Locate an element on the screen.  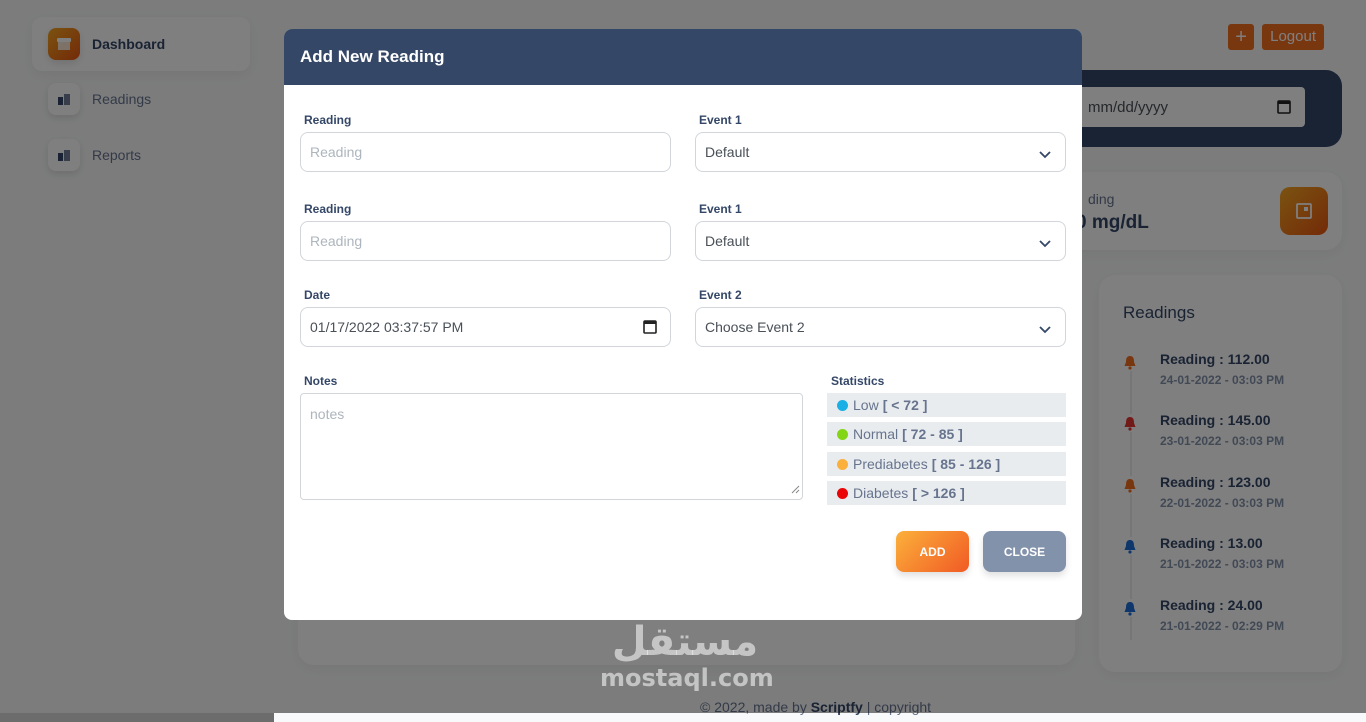
stat-name: Normal is located at coordinates (876, 434).